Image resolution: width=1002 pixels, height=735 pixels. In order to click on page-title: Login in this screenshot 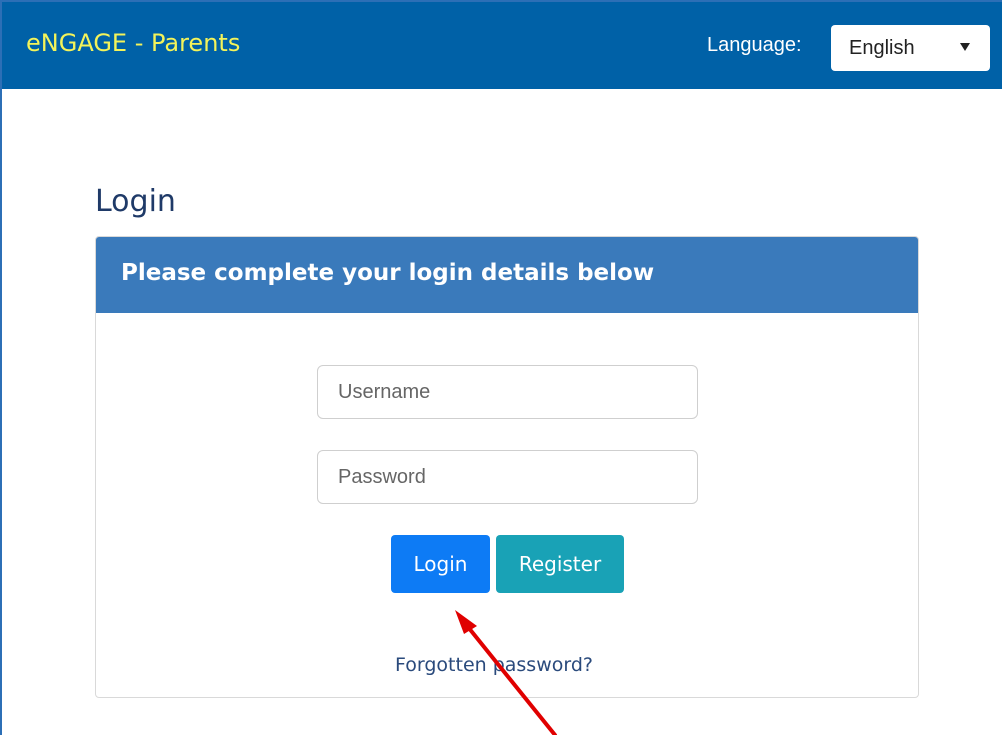, I will do `click(135, 201)`.